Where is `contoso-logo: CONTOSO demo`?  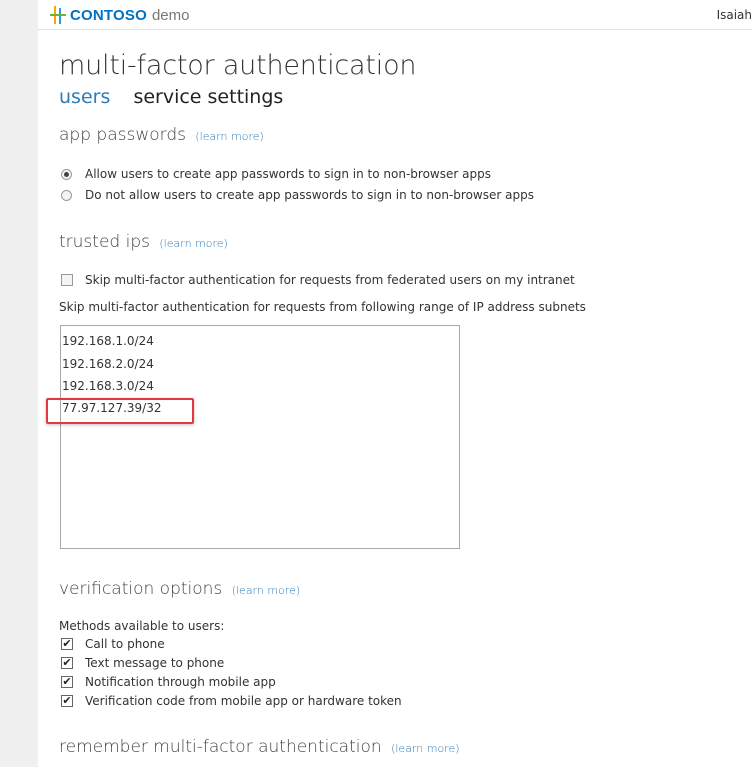 contoso-logo: CONTOSO demo is located at coordinates (120, 15).